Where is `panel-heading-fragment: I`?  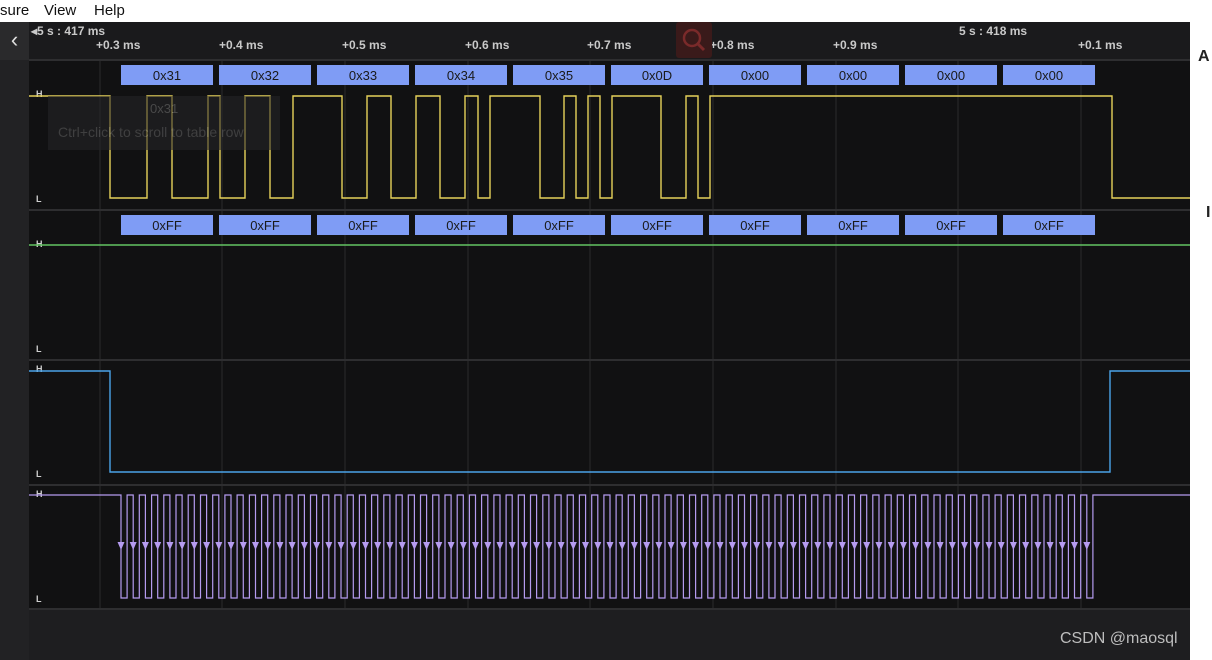
panel-heading-fragment: I is located at coordinates (1208, 212).